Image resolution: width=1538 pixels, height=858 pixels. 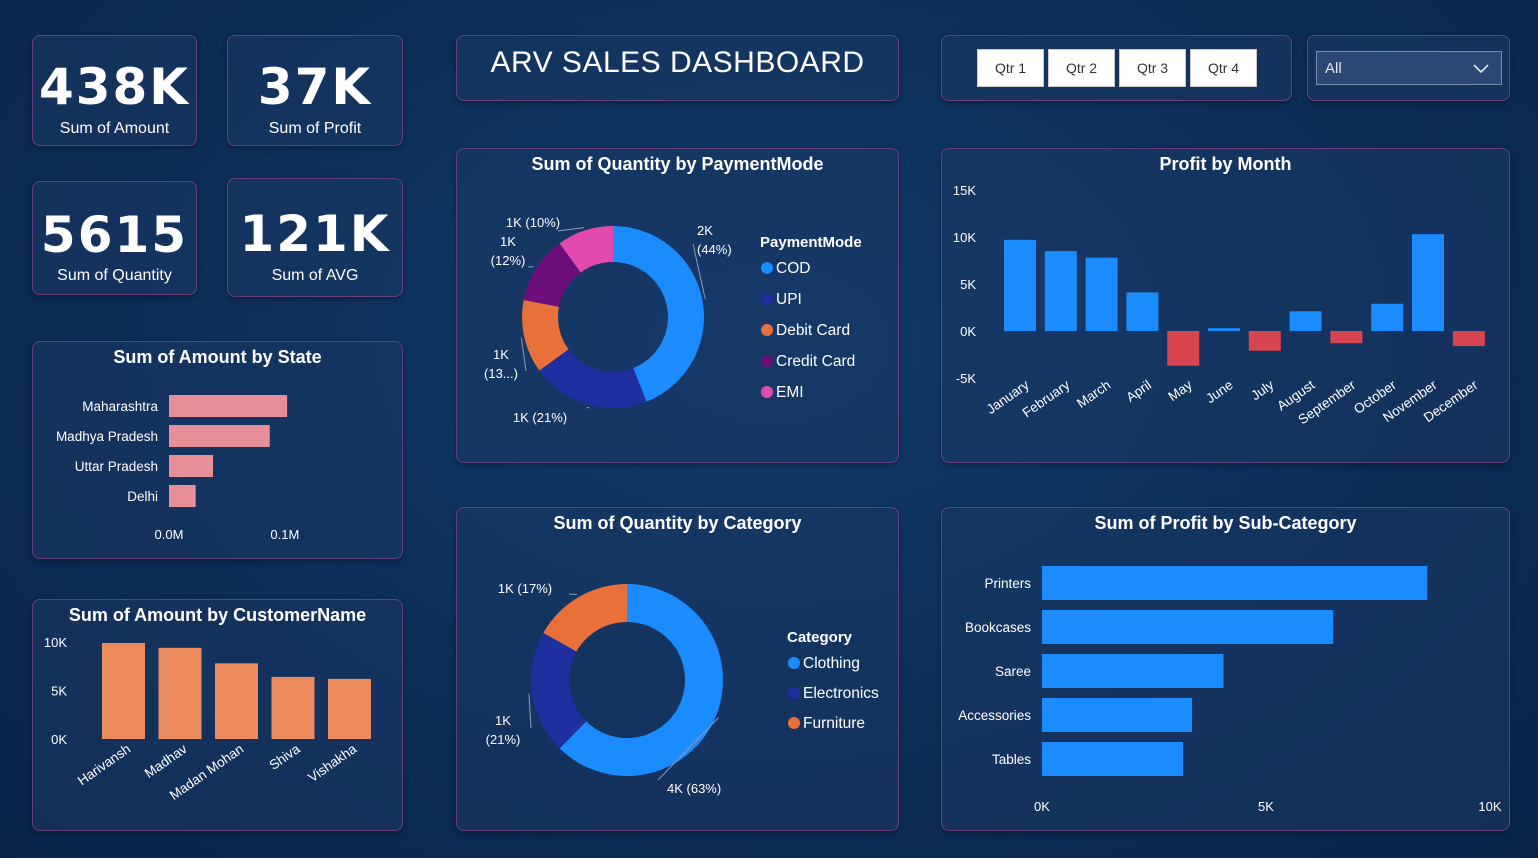 What do you see at coordinates (1046, 398) in the screenshot?
I see `category-label: February` at bounding box center [1046, 398].